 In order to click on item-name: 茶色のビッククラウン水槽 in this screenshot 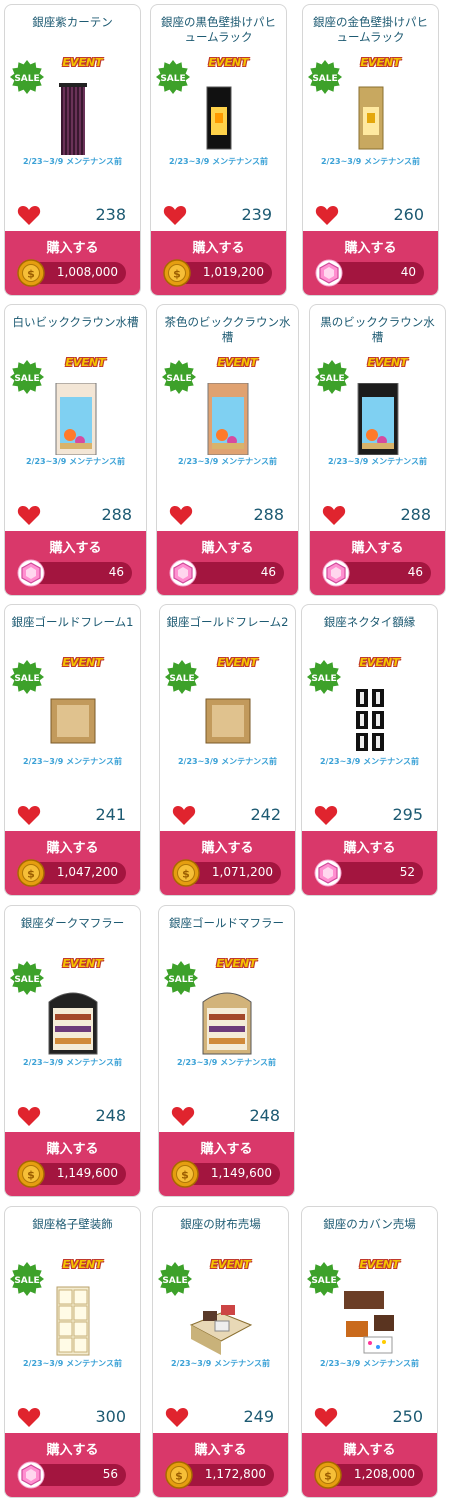, I will do `click(227, 329)`.